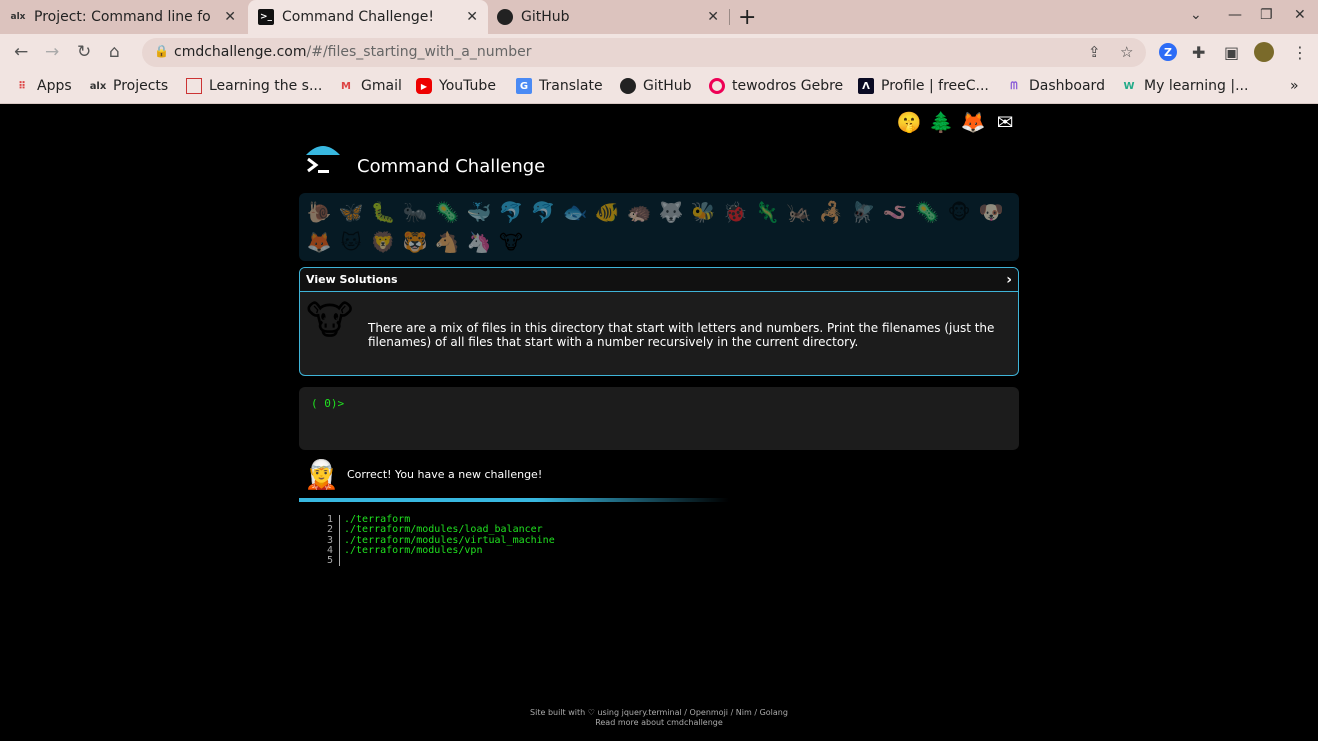  Describe the element at coordinates (1264, 52) in the screenshot. I see `profile-avatar` at that location.